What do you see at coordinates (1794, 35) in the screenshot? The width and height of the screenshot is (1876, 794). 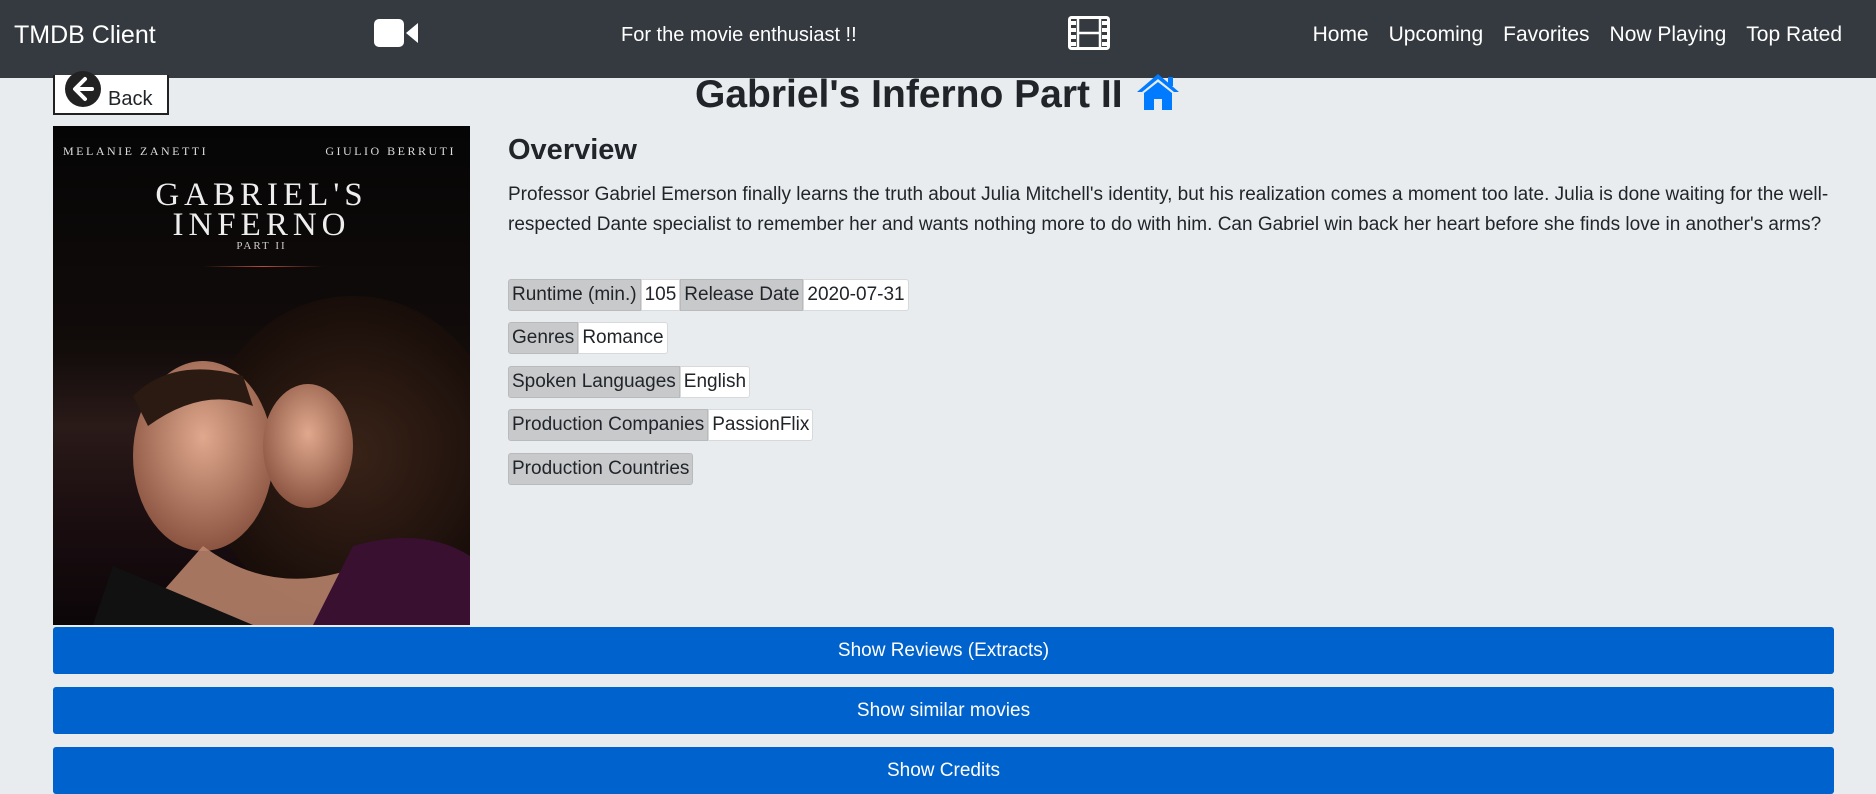 I see `nav-top-rated: Top Rated` at bounding box center [1794, 35].